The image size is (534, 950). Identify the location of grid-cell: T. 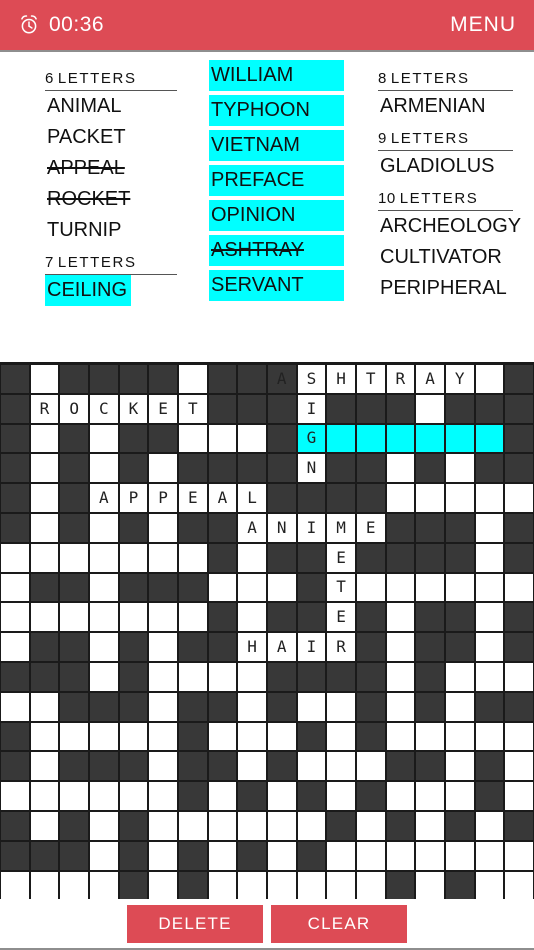
(370, 379).